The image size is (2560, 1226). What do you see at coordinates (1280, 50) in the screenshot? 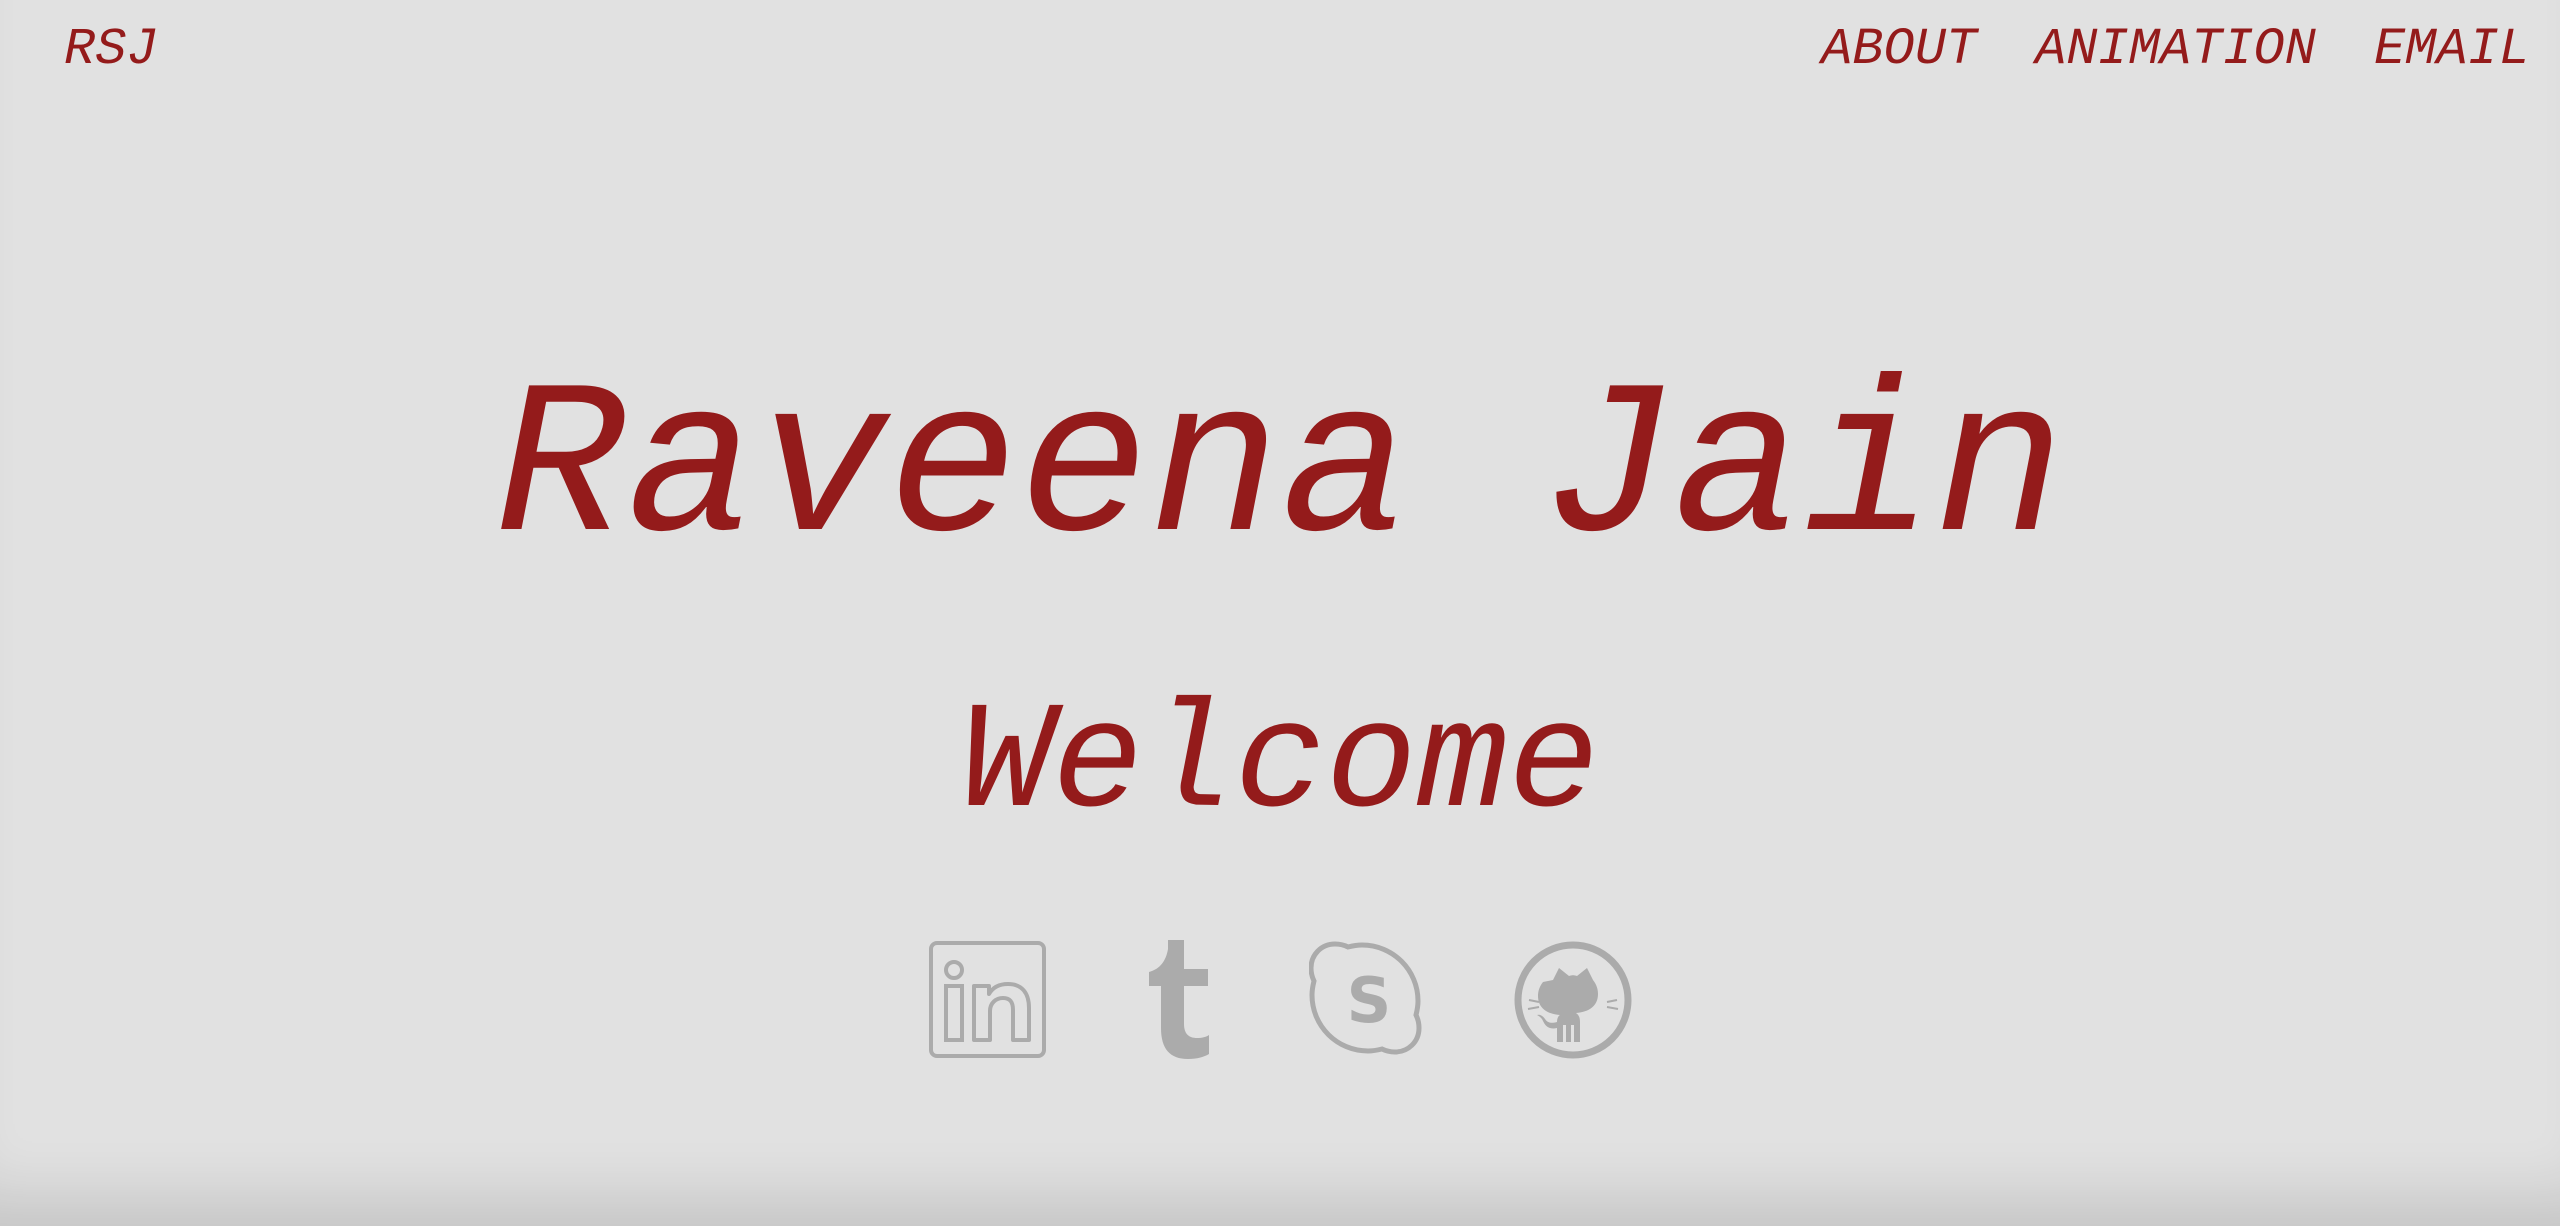
I see `site-header: RSJ ABOUT ANIMATION EMAIL` at bounding box center [1280, 50].